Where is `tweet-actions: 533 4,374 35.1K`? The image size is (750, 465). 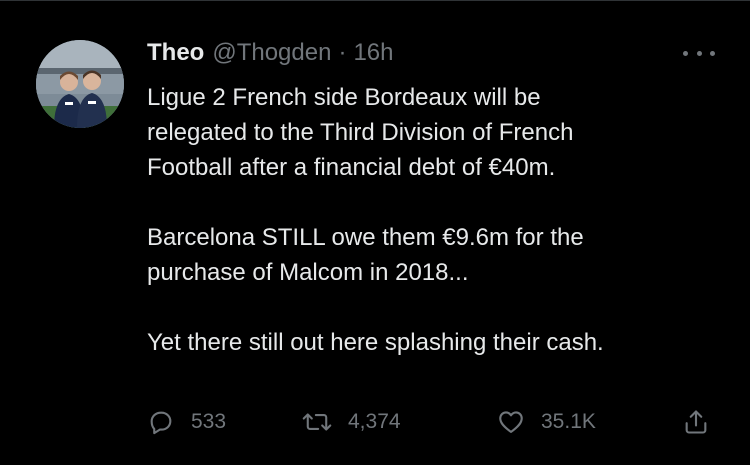 tweet-actions: 533 4,374 35.1K is located at coordinates (434, 422).